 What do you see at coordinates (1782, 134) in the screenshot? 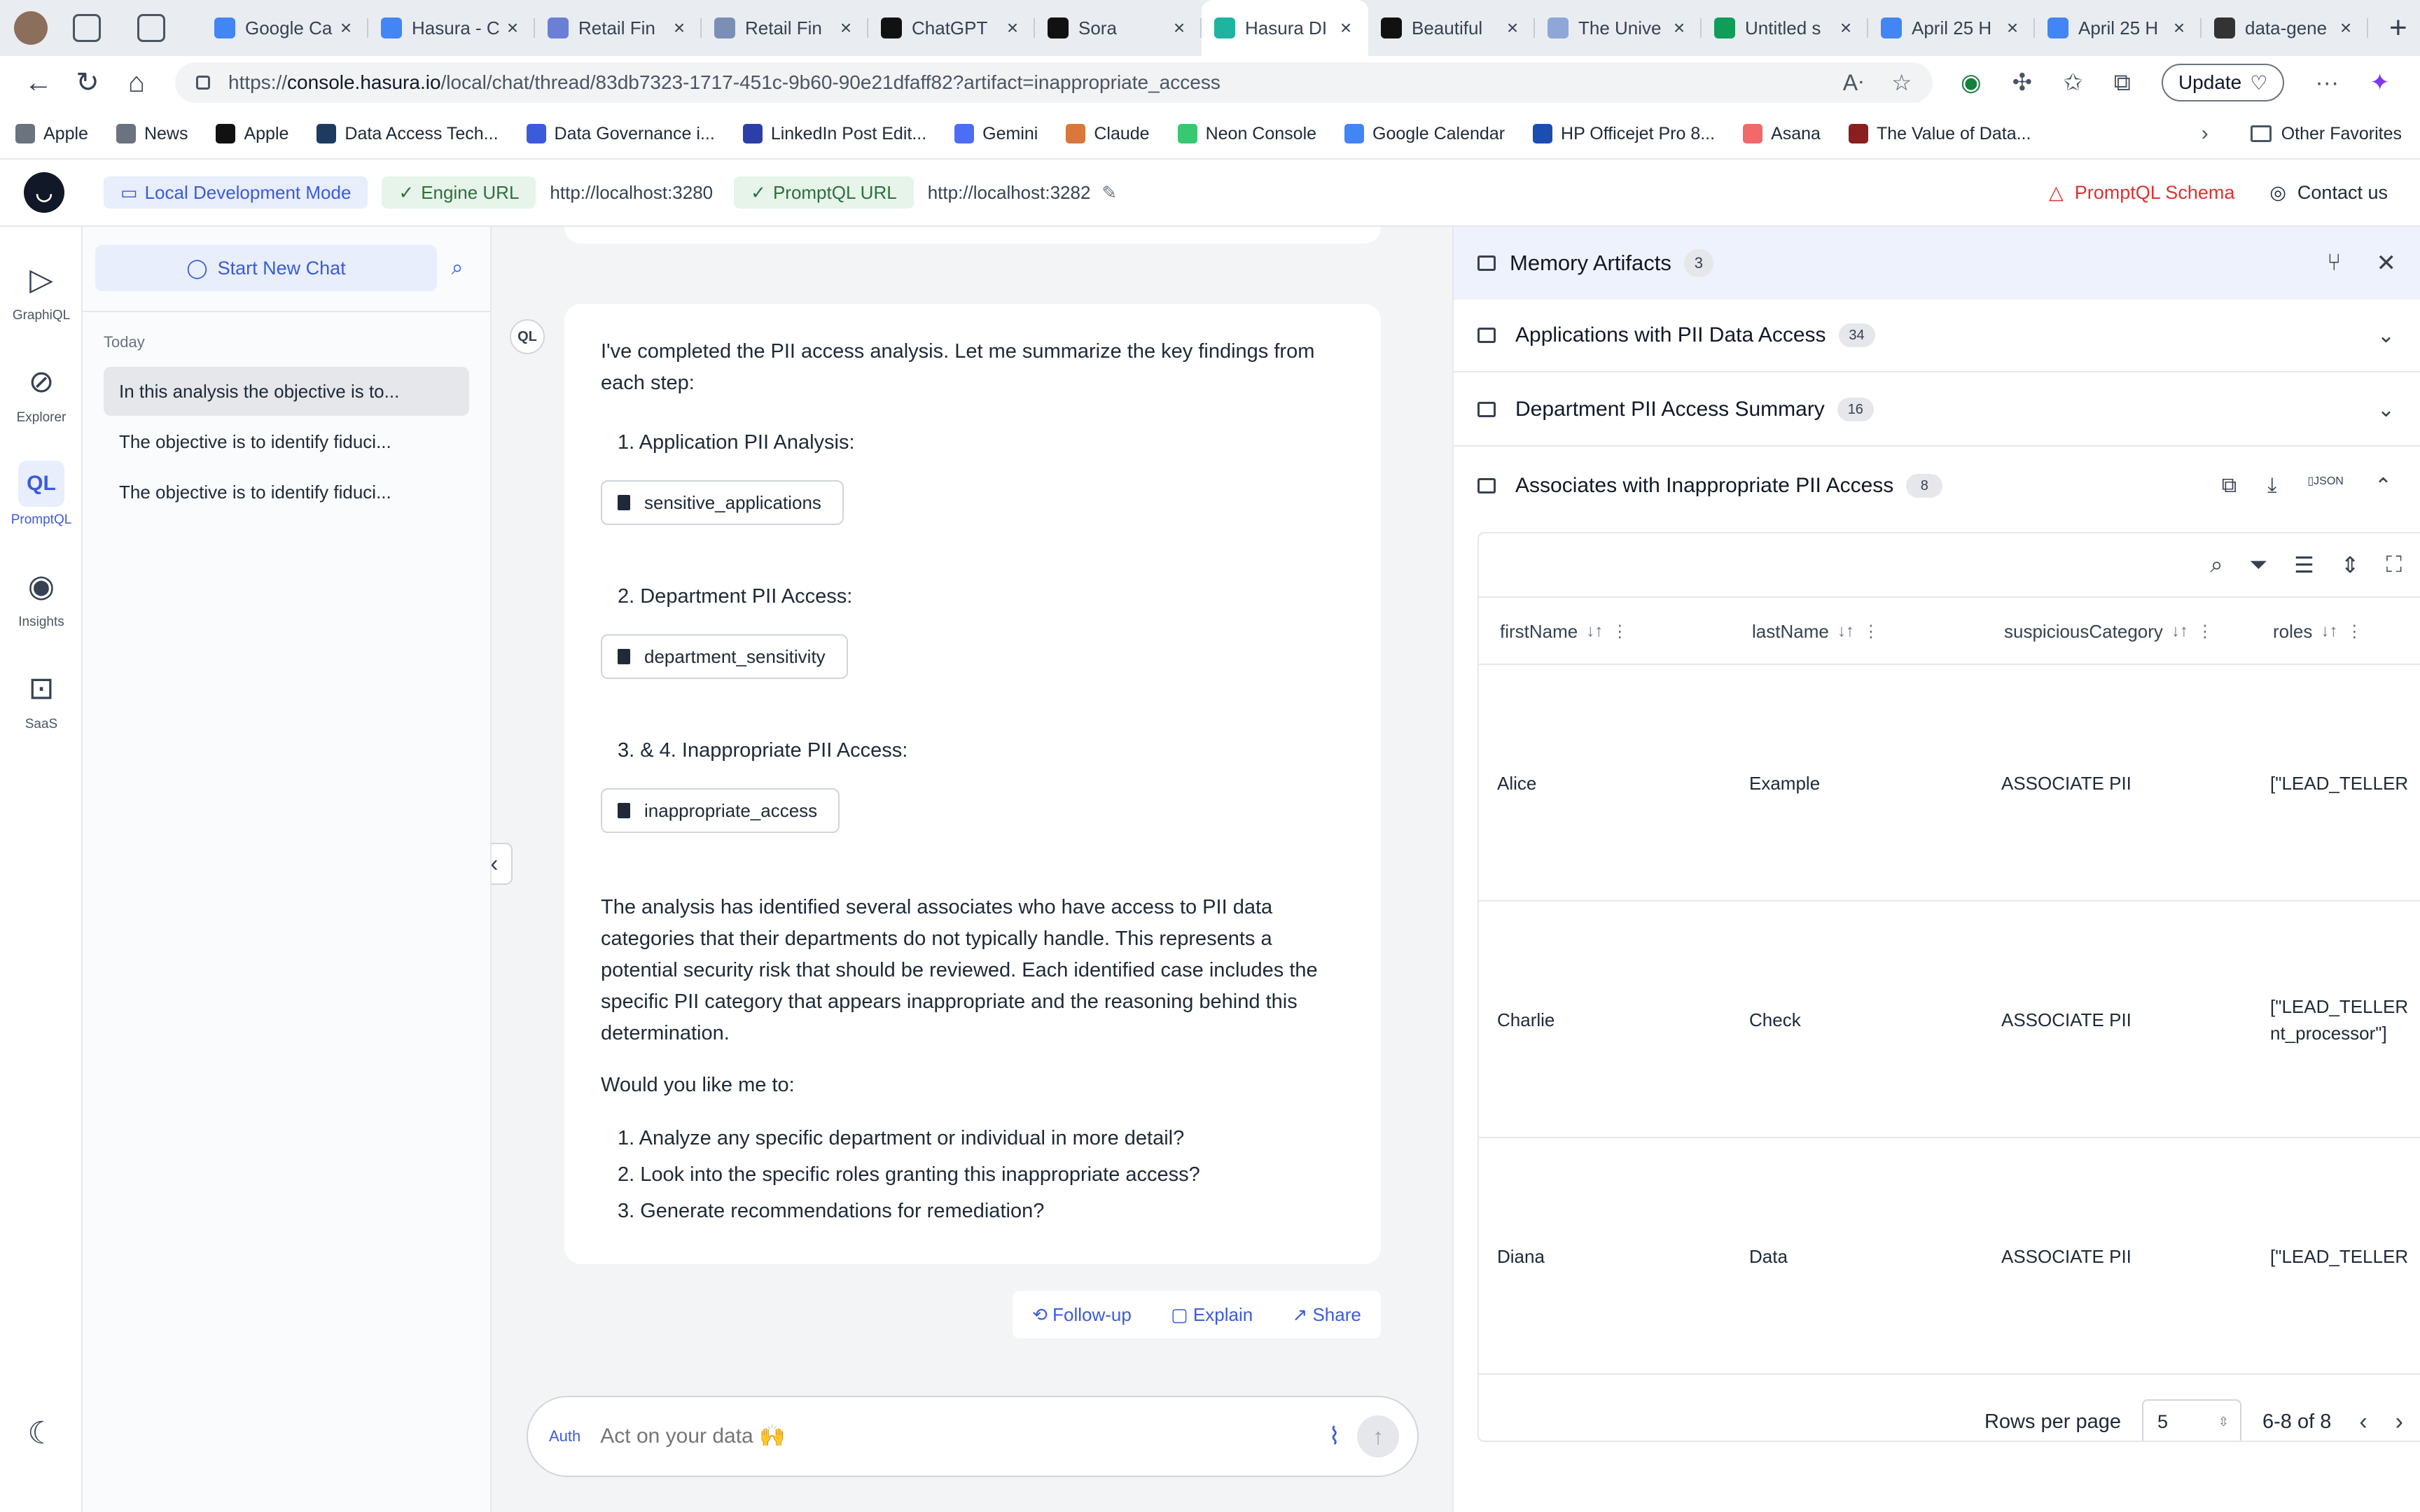
I see `bookmark-item: Asana` at bounding box center [1782, 134].